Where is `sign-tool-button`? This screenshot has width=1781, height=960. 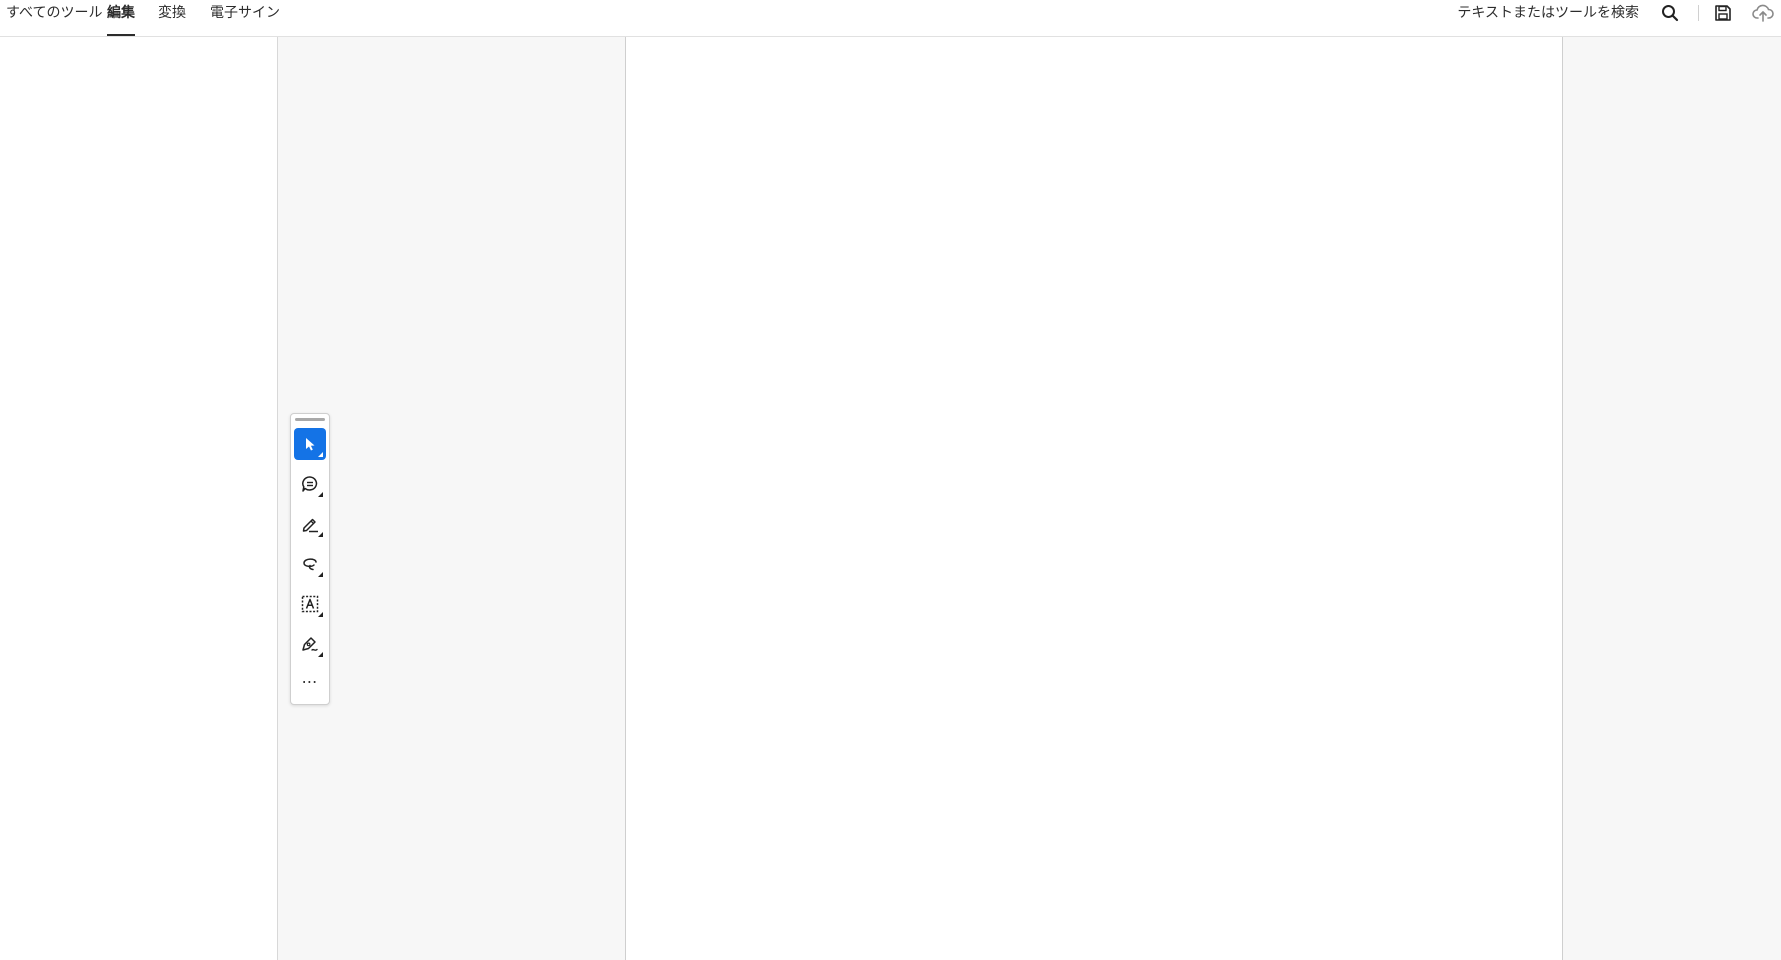
sign-tool-button is located at coordinates (310, 644).